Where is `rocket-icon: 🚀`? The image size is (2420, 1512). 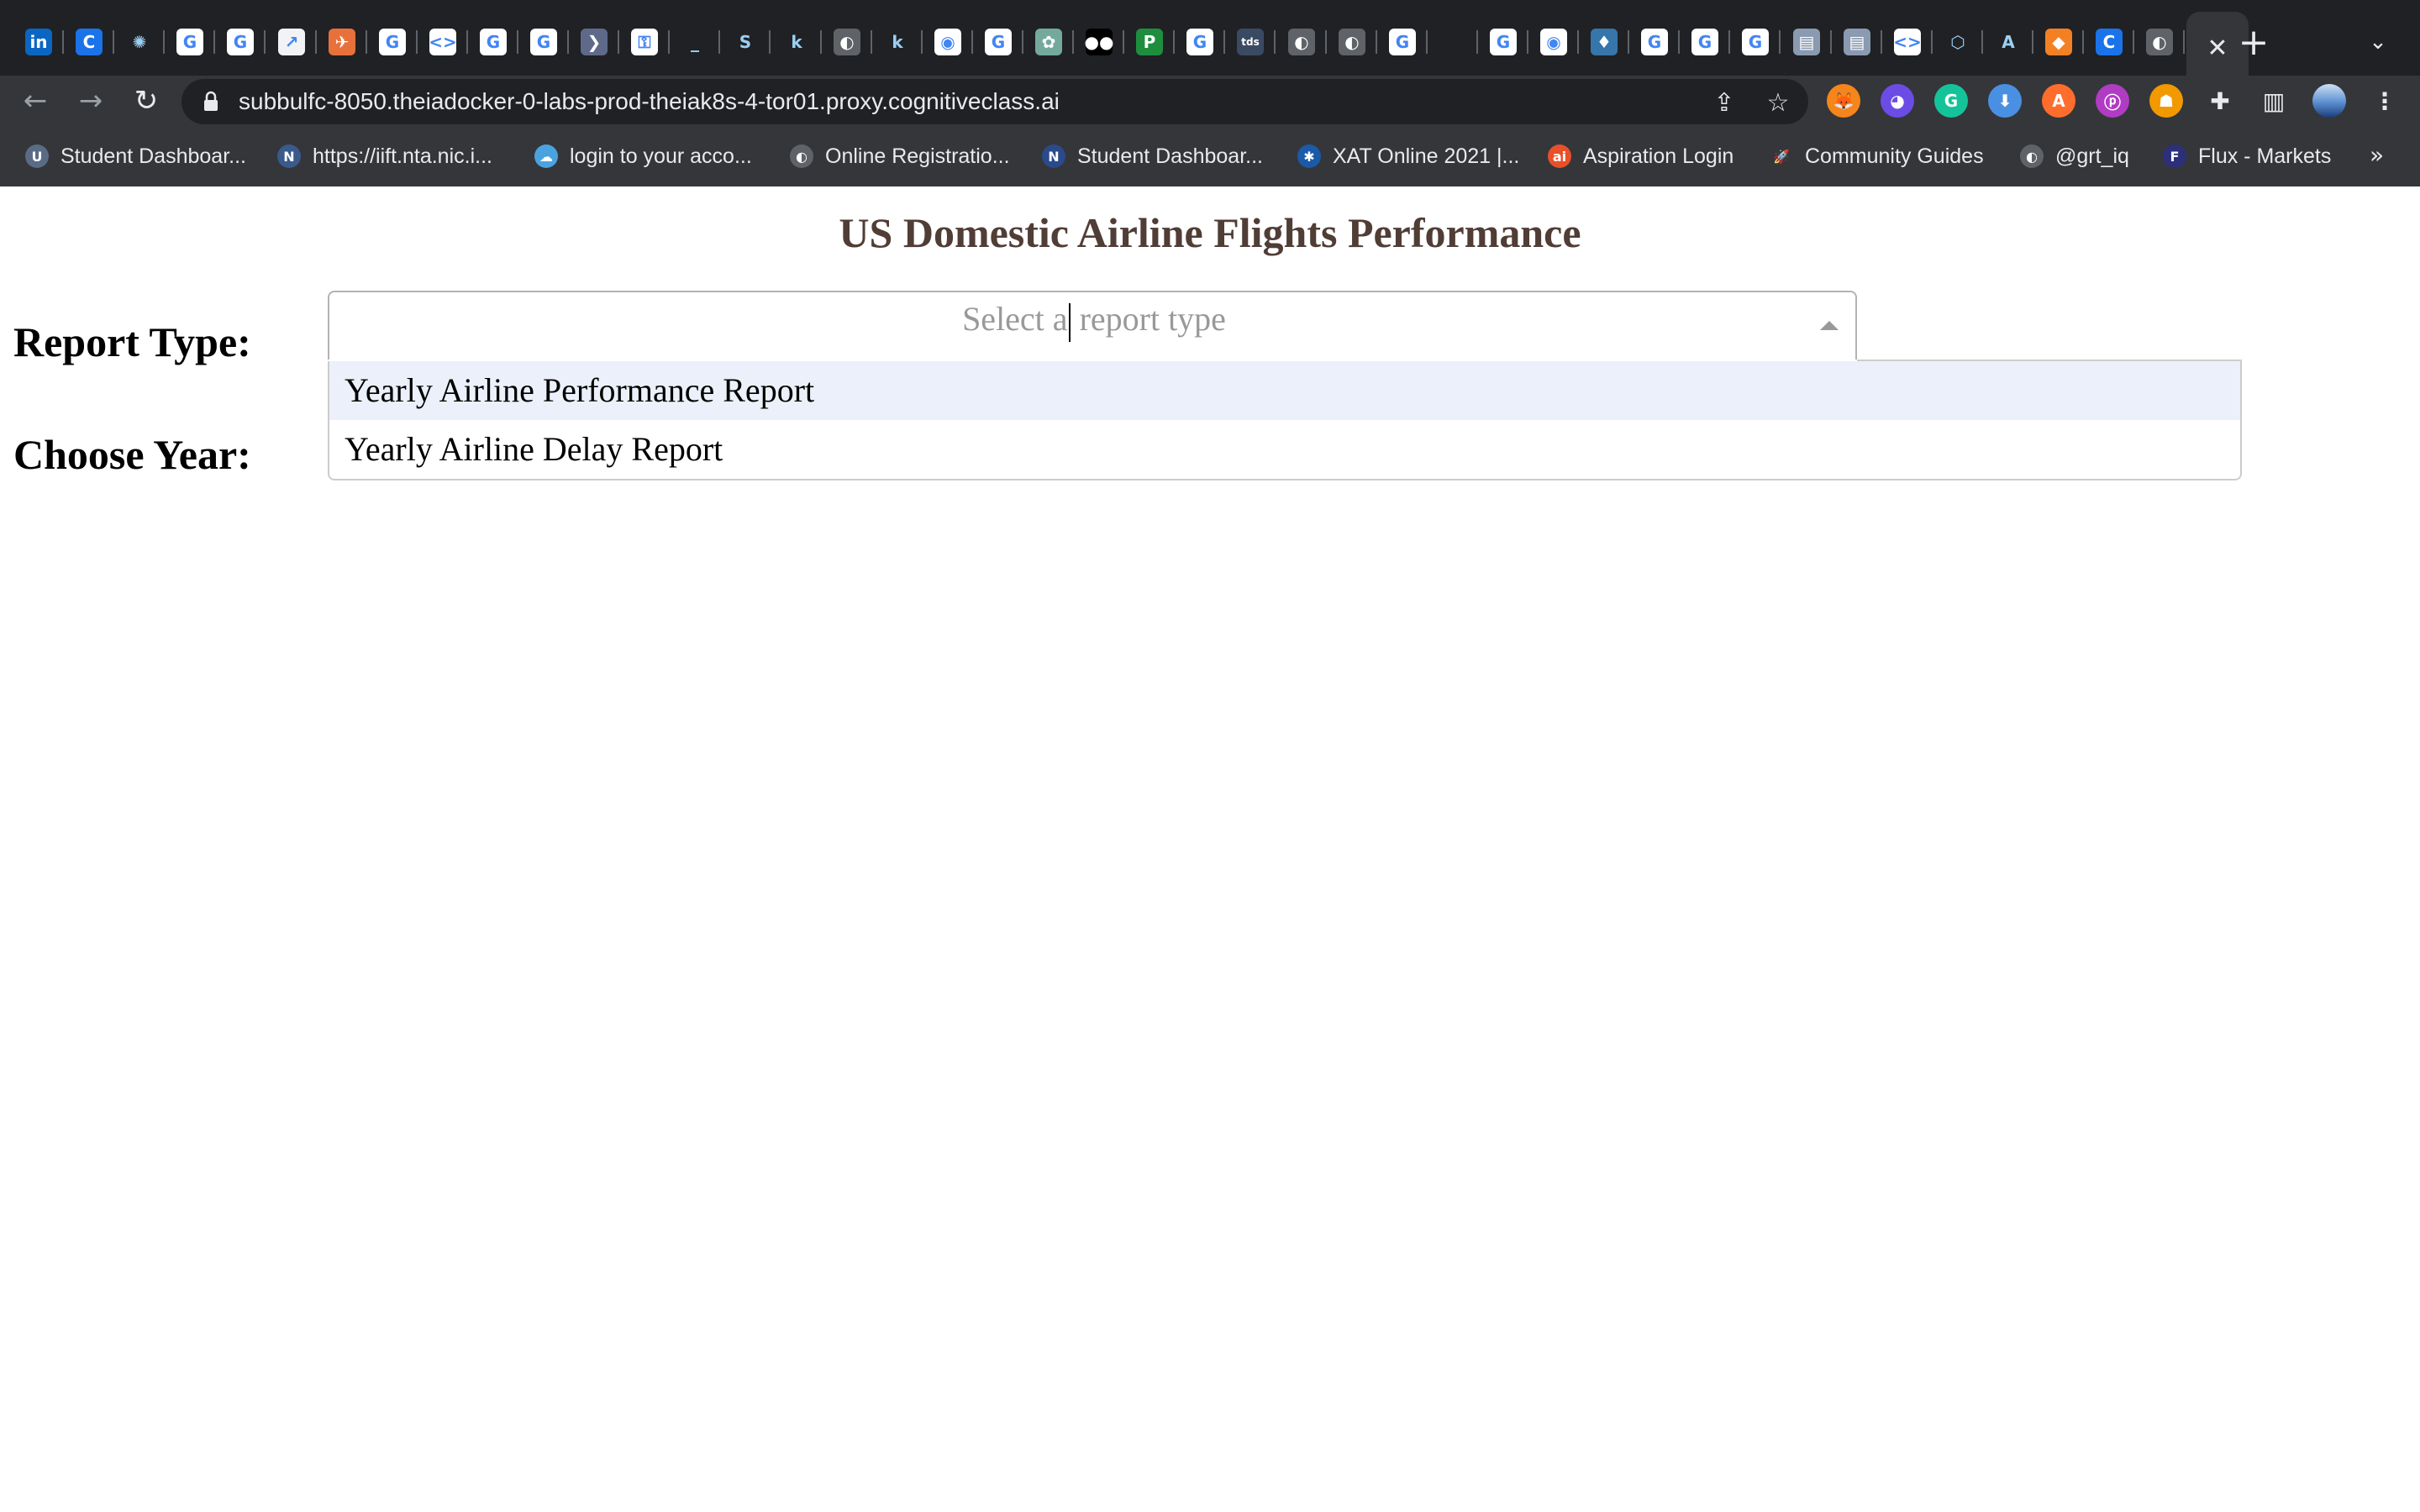
rocket-icon: 🚀 is located at coordinates (1782, 156).